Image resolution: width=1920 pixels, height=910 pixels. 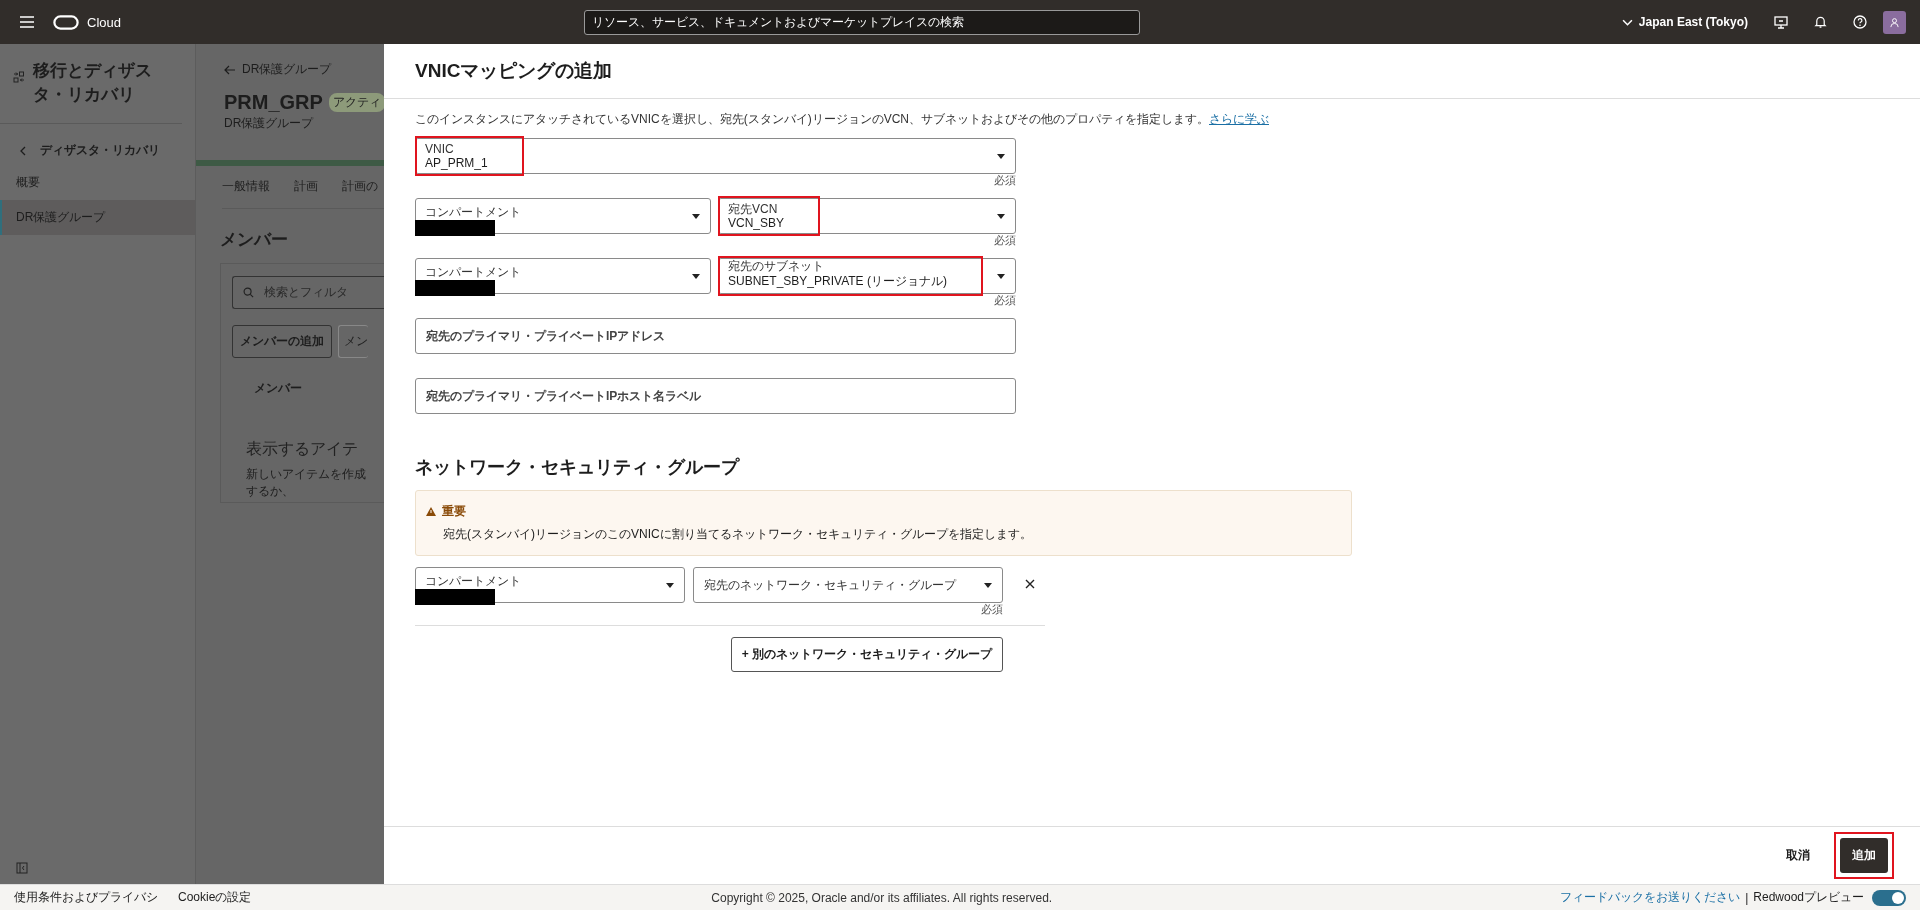 What do you see at coordinates (66, 22) in the screenshot?
I see `logo-icon` at bounding box center [66, 22].